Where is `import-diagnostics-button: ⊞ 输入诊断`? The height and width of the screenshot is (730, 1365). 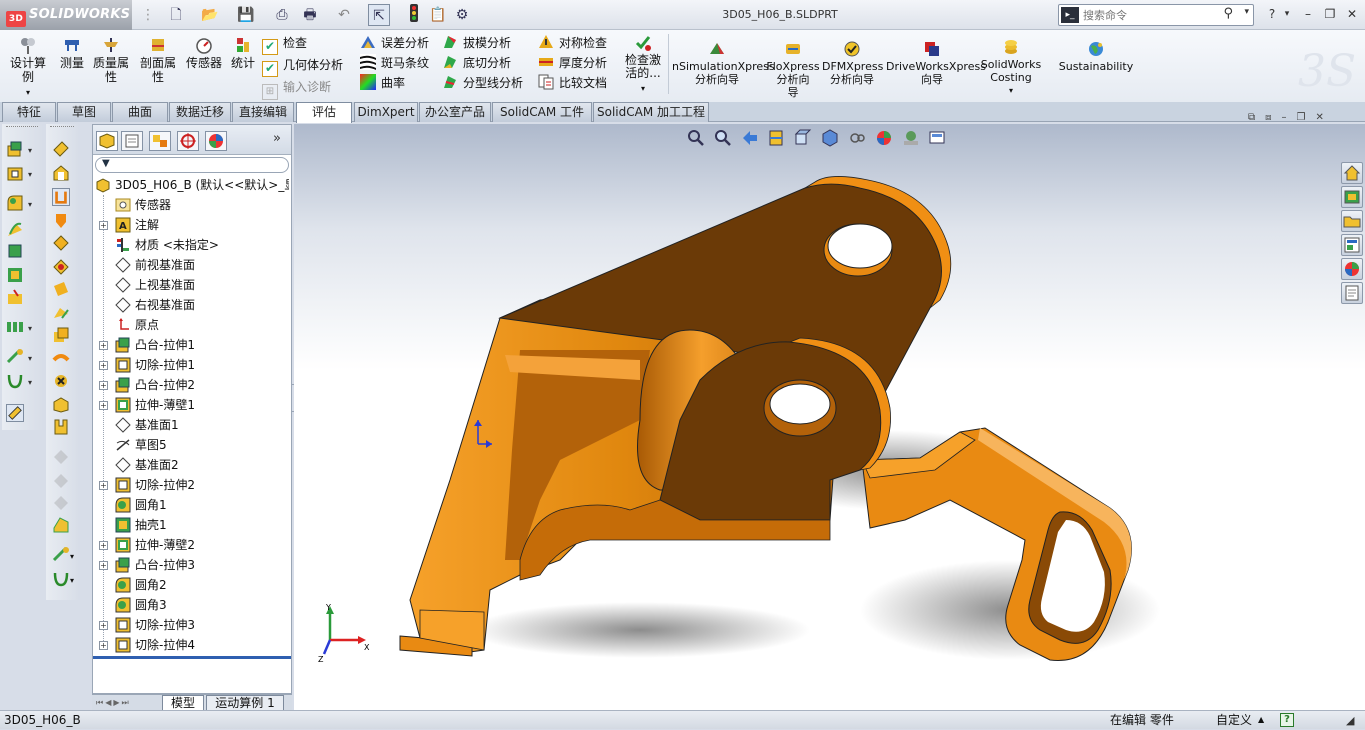
import-diagnostics-button: ⊞ 输入诊断 is located at coordinates (307, 88).